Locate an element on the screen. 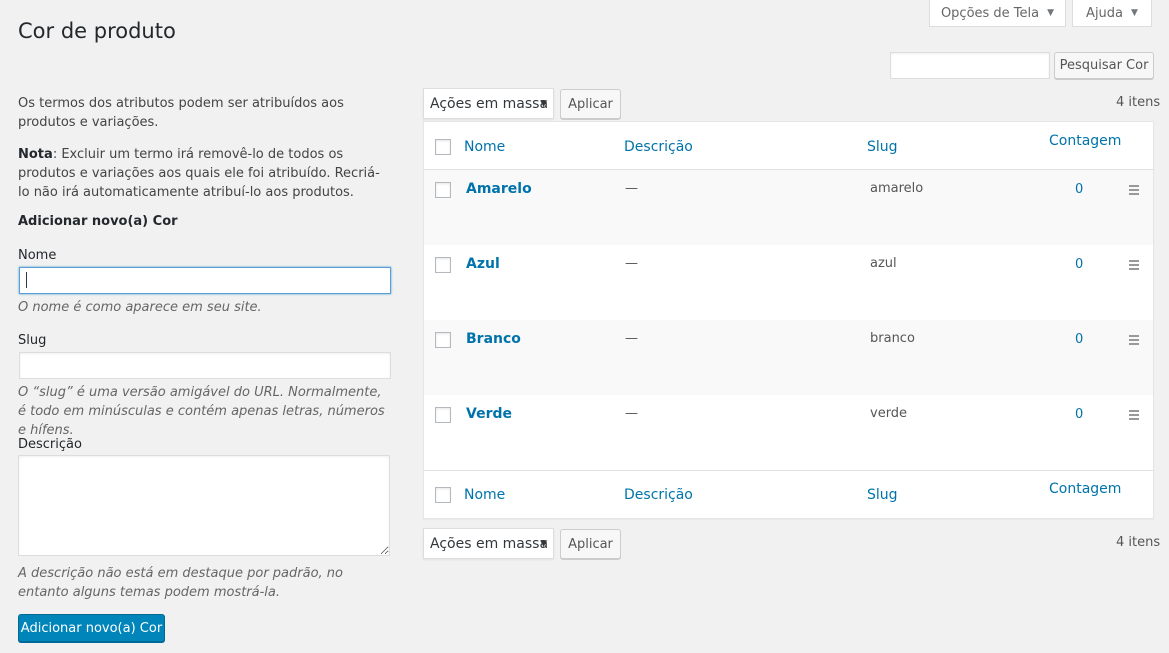 This screenshot has width=1169, height=653. screen-options-tab: Opções de Tela ▼ is located at coordinates (997, 13).